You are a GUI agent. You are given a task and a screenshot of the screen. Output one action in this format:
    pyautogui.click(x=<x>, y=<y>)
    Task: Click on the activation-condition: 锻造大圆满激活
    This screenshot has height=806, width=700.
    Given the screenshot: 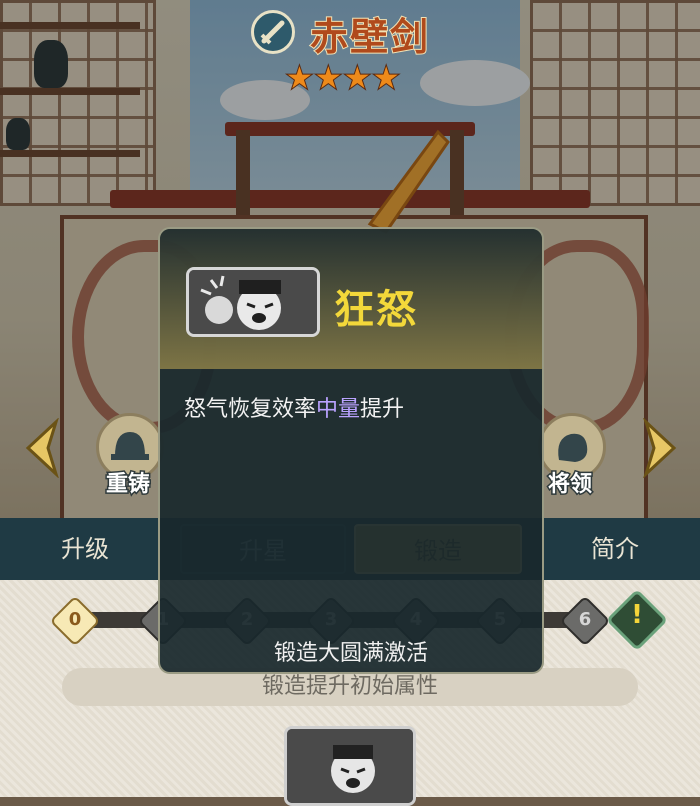 What is the action you would take?
    pyautogui.click(x=350, y=653)
    